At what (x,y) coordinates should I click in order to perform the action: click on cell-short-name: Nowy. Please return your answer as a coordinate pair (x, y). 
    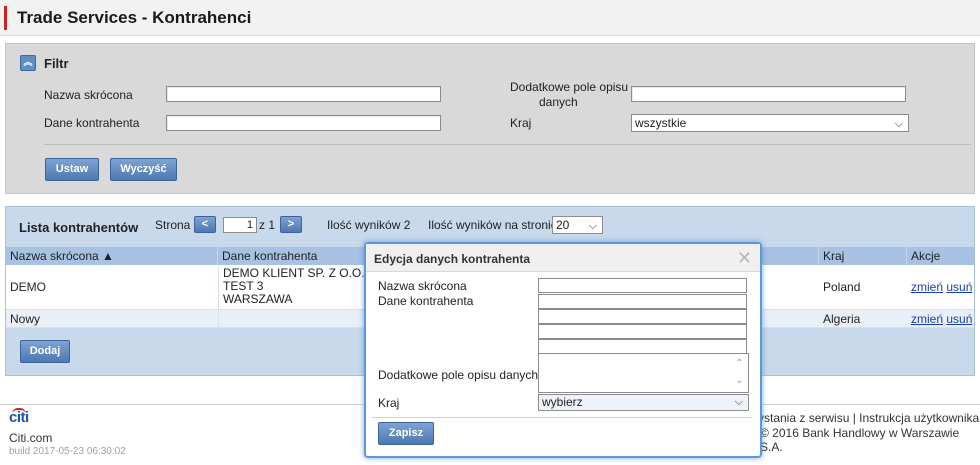
    Looking at the image, I should click on (25, 319).